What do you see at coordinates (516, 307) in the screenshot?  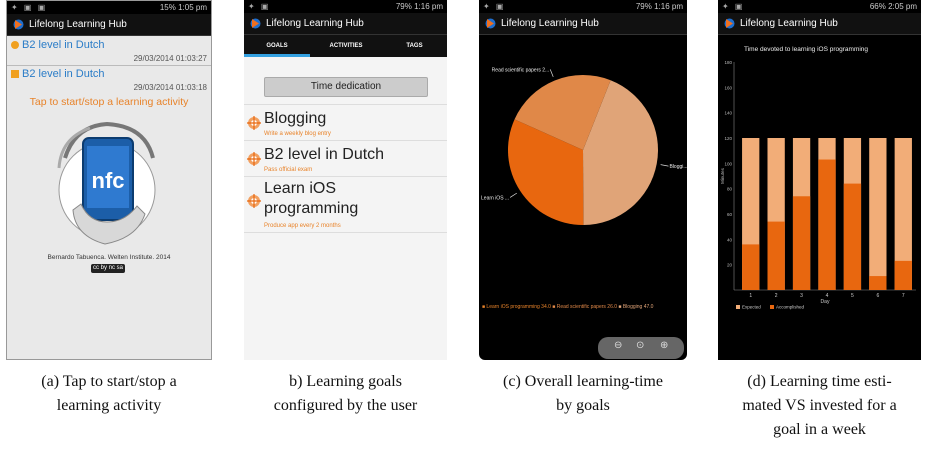 I see `legend-entry: ■ Learn iOS programming 34.0` at bounding box center [516, 307].